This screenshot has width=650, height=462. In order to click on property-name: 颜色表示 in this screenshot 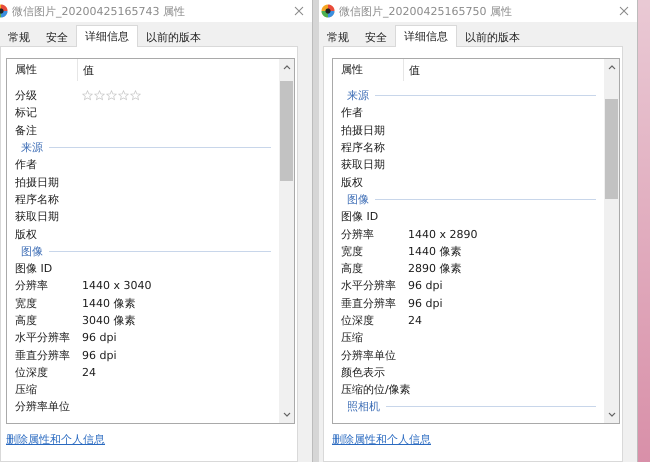, I will do `click(363, 372)`.